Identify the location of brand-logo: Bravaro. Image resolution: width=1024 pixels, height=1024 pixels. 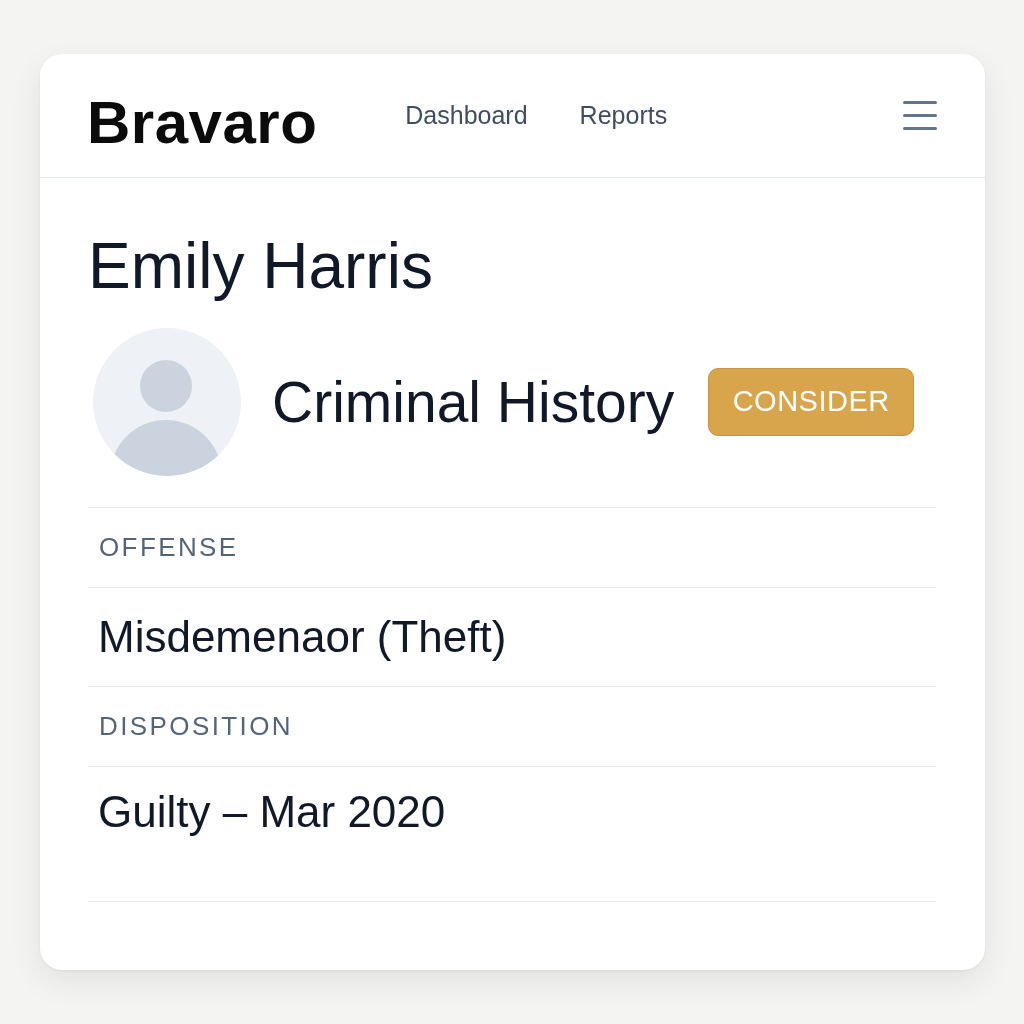
(202, 122).